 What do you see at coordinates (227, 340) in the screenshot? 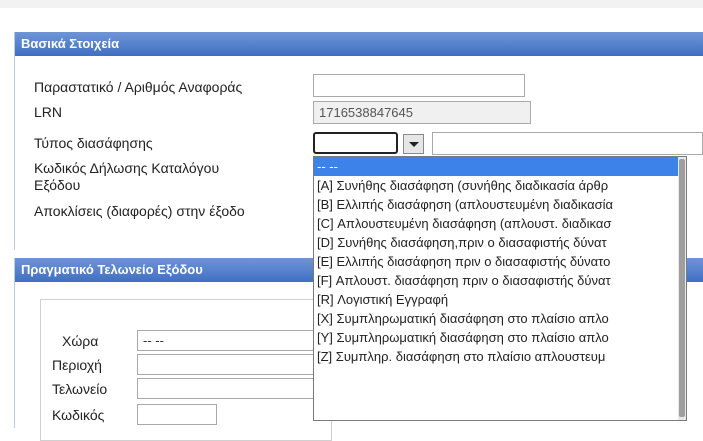
I see `country-select` at bounding box center [227, 340].